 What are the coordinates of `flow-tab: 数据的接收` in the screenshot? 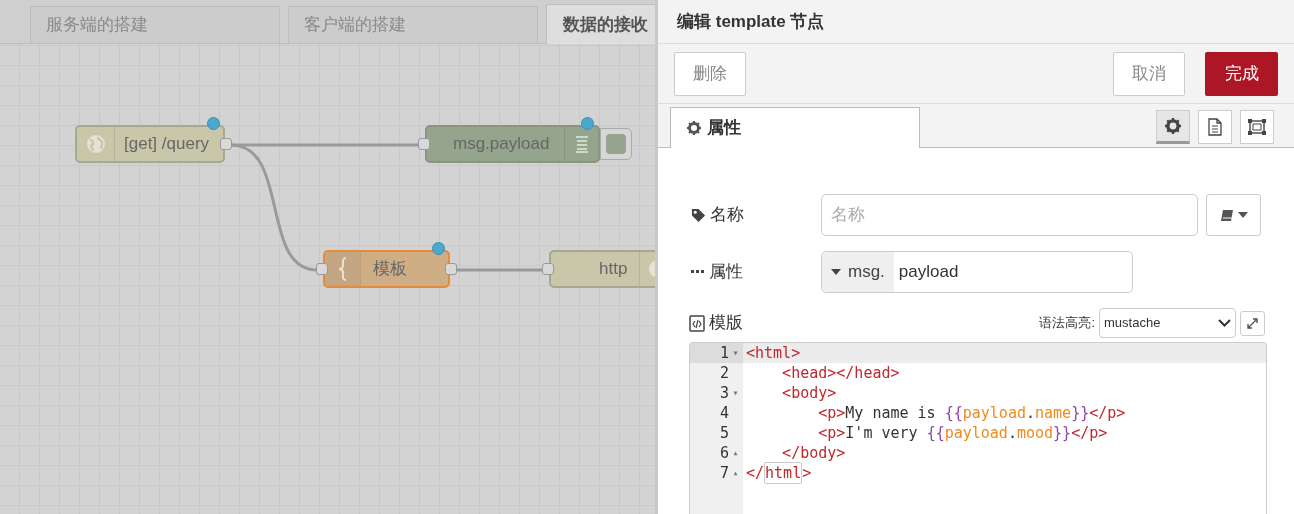 It's located at (600, 24).